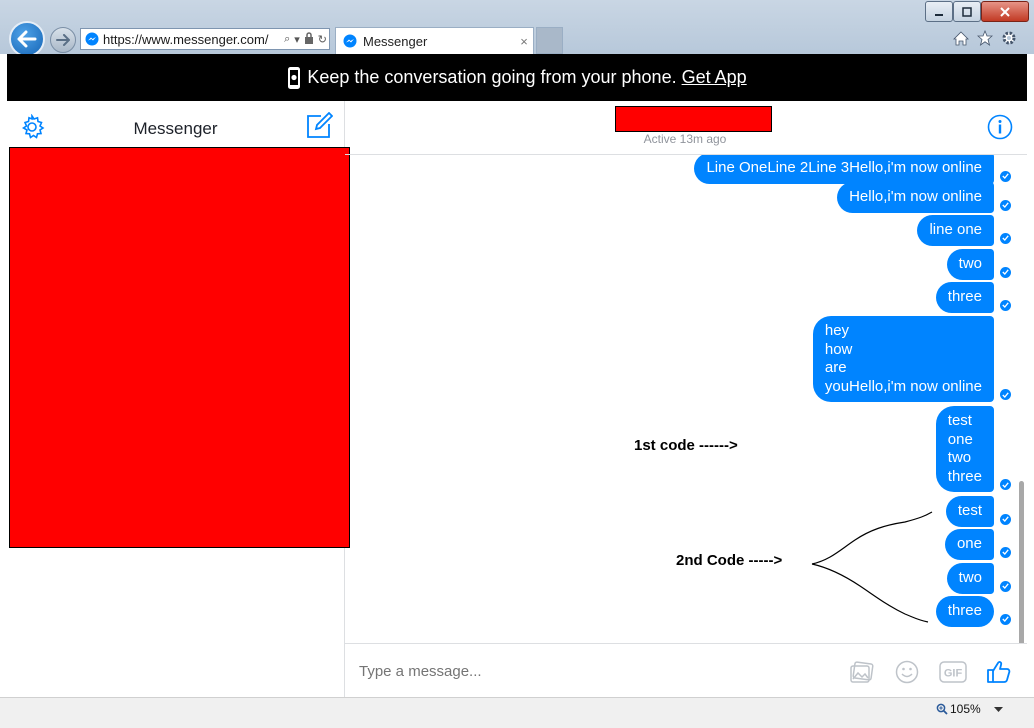  Describe the element at coordinates (524, 41) in the screenshot. I see `tab-close-icon: ×` at that location.